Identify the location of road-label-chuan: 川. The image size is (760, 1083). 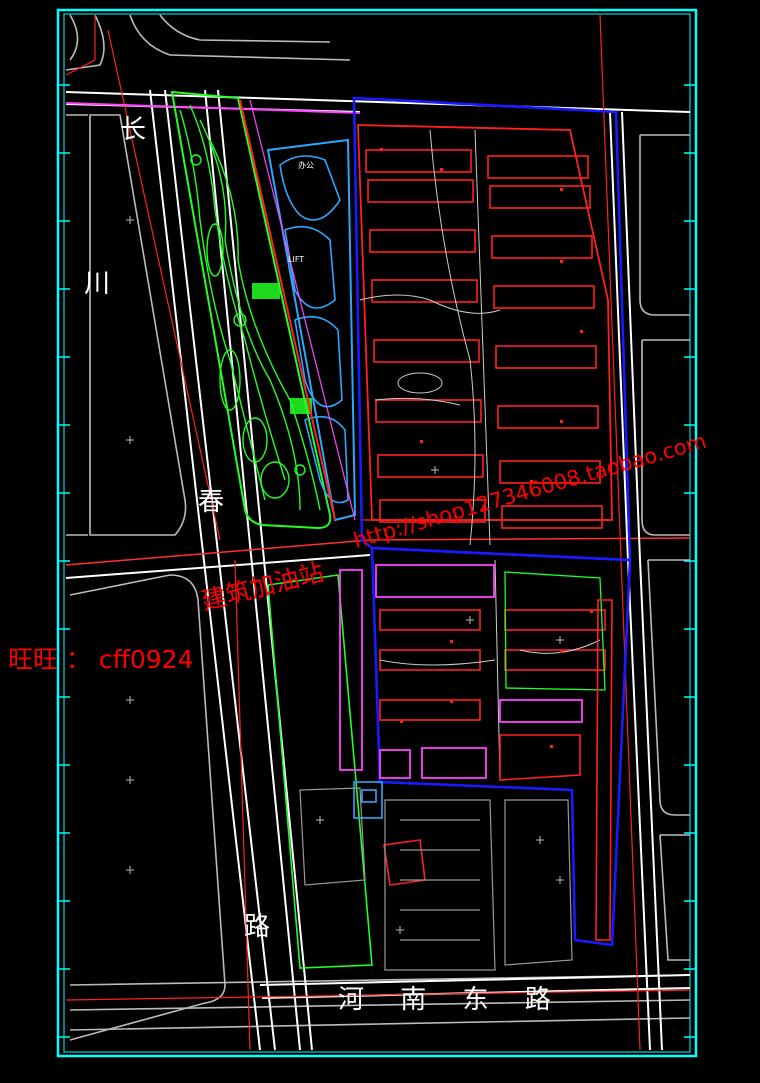
(97, 284).